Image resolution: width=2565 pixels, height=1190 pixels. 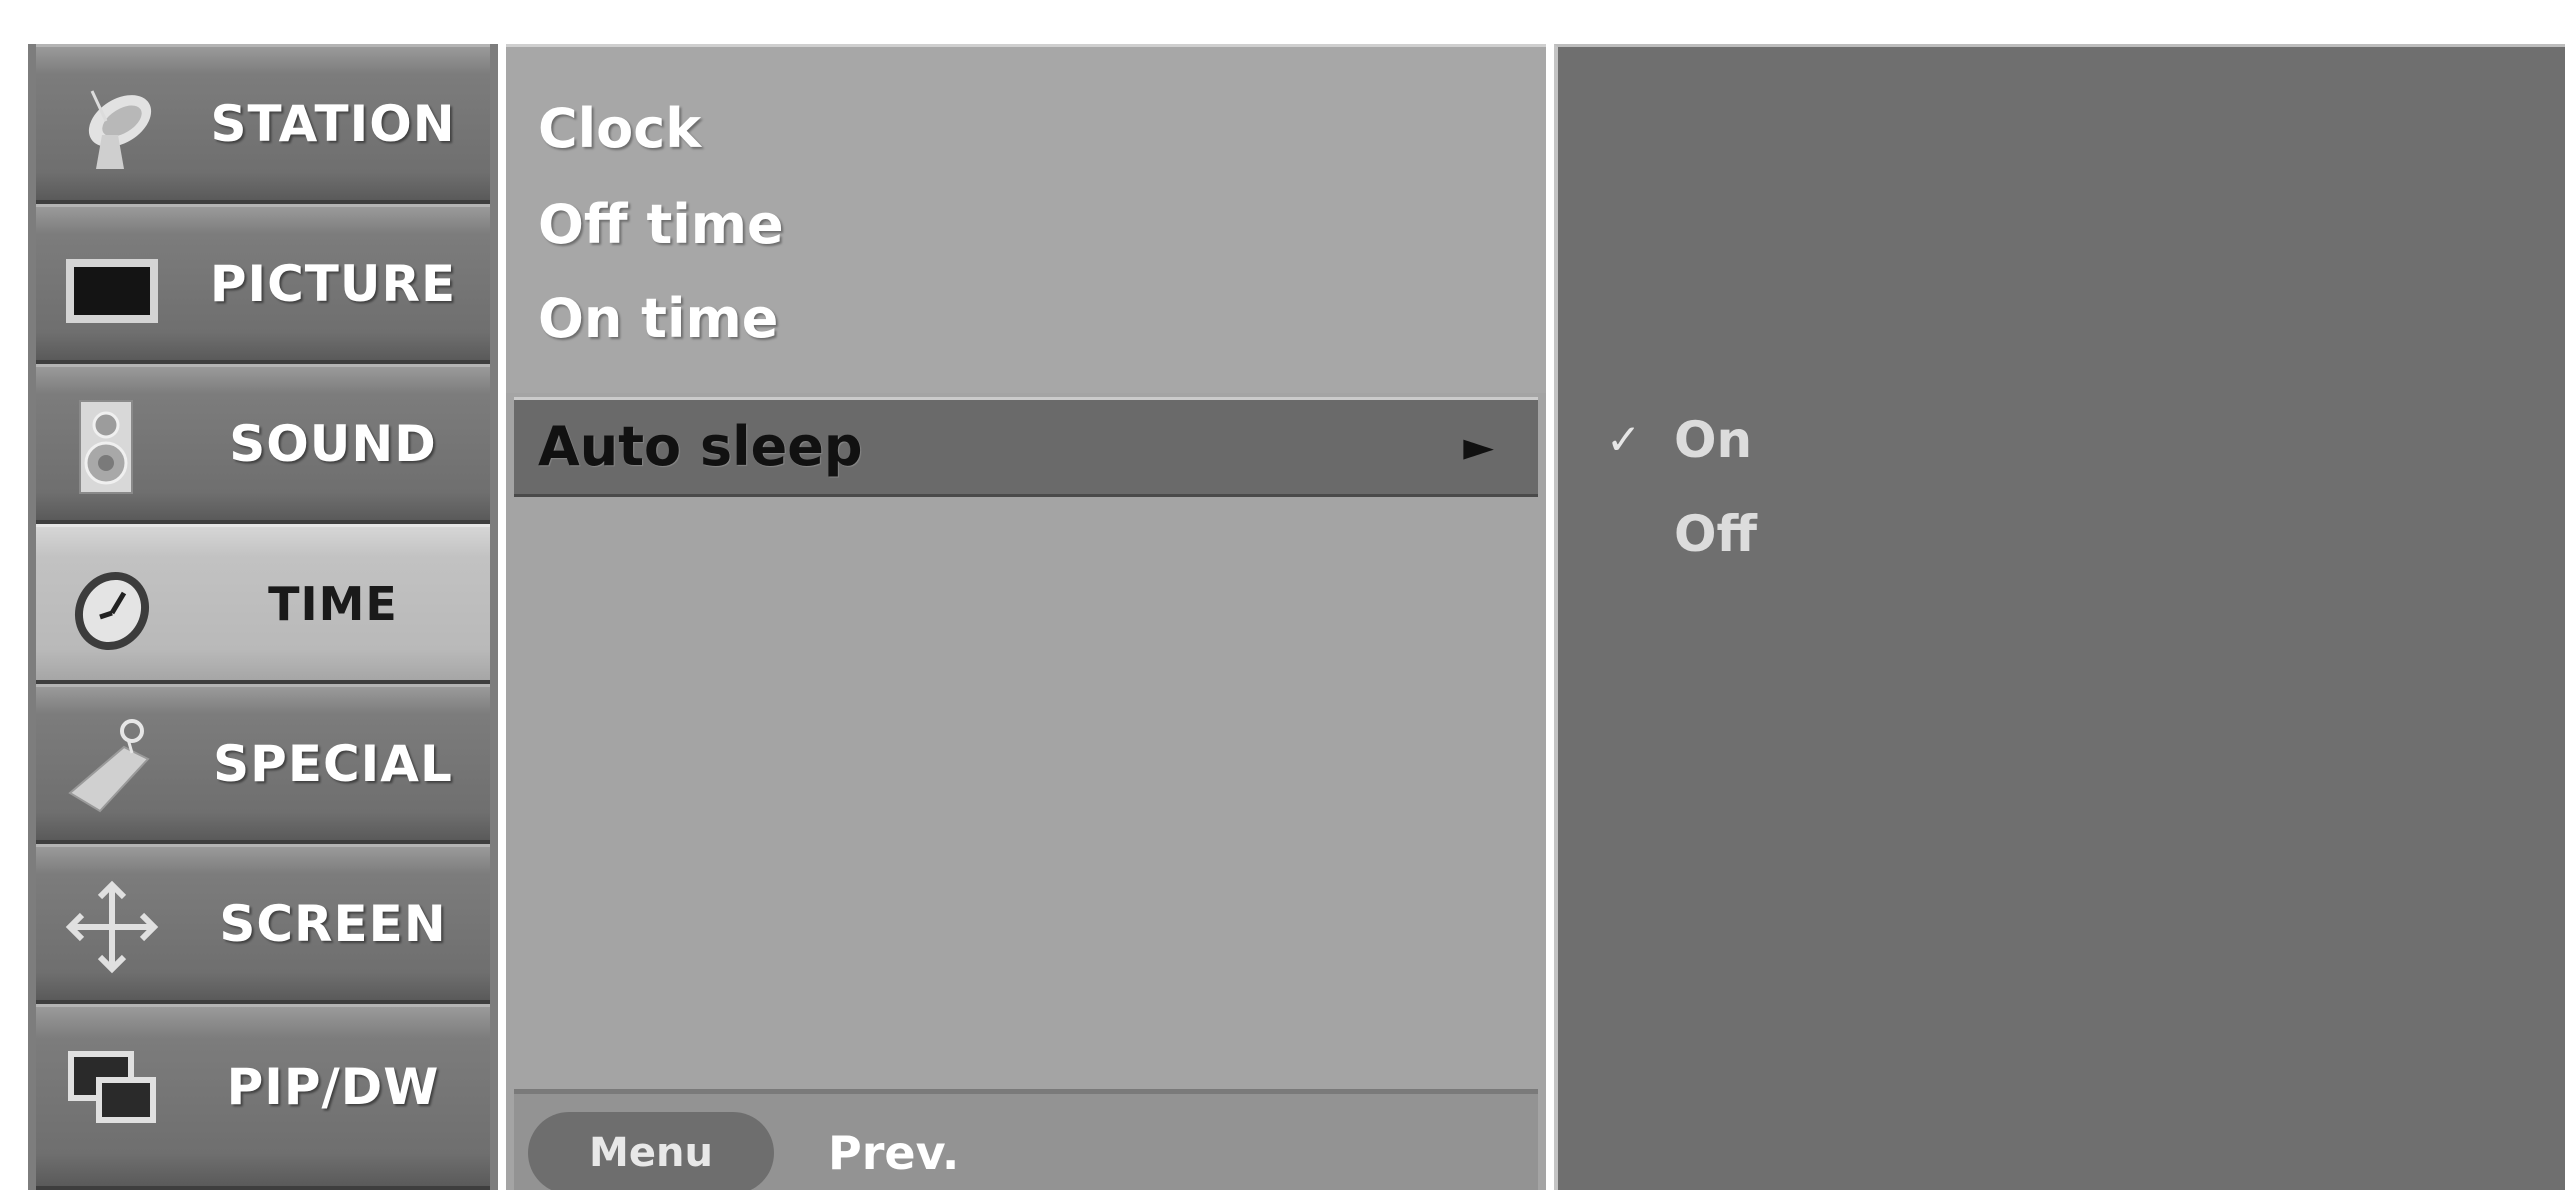 What do you see at coordinates (112, 767) in the screenshot?
I see `tag-icon` at bounding box center [112, 767].